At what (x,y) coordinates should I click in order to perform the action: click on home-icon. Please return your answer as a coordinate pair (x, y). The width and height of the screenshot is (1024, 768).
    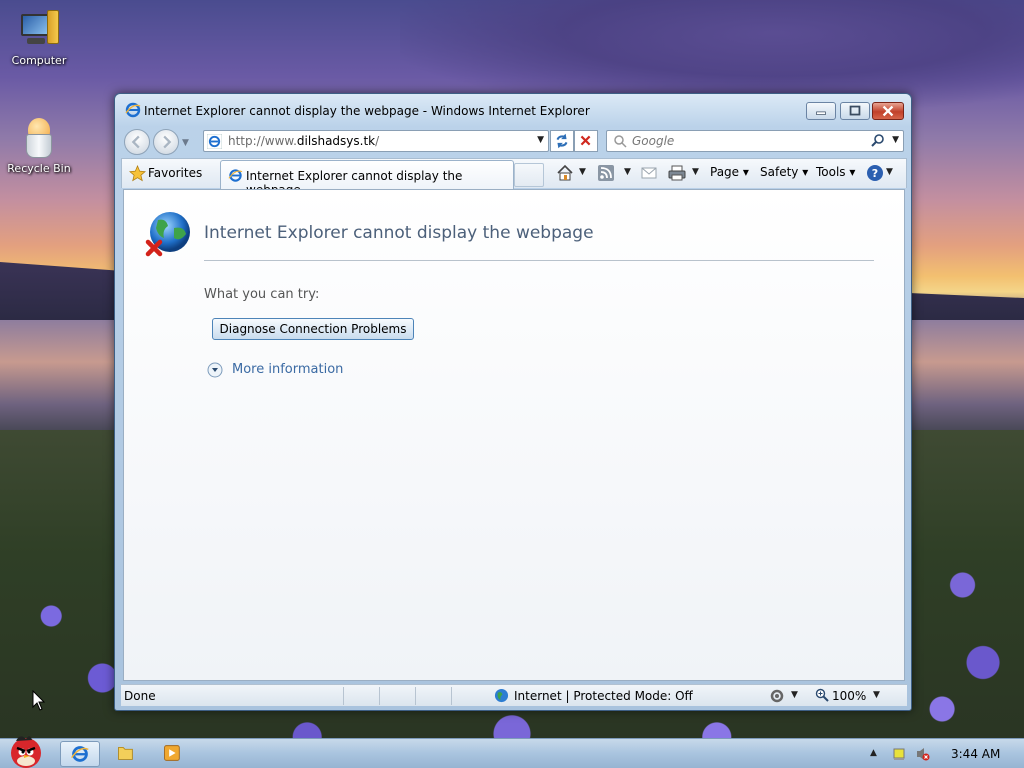
    Looking at the image, I should click on (565, 173).